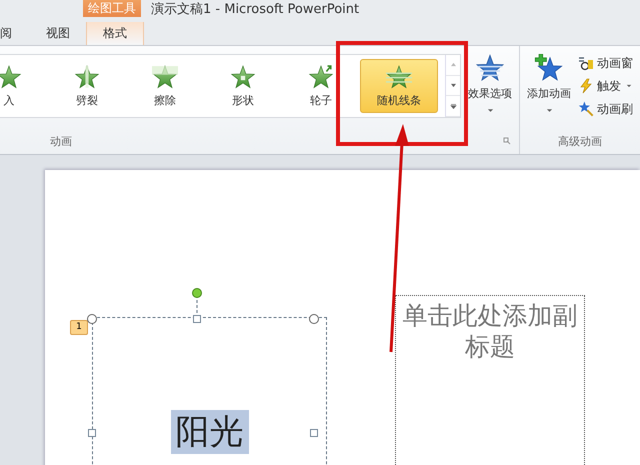  What do you see at coordinates (606, 63) in the screenshot?
I see `ribbon-command: 动画窗` at bounding box center [606, 63].